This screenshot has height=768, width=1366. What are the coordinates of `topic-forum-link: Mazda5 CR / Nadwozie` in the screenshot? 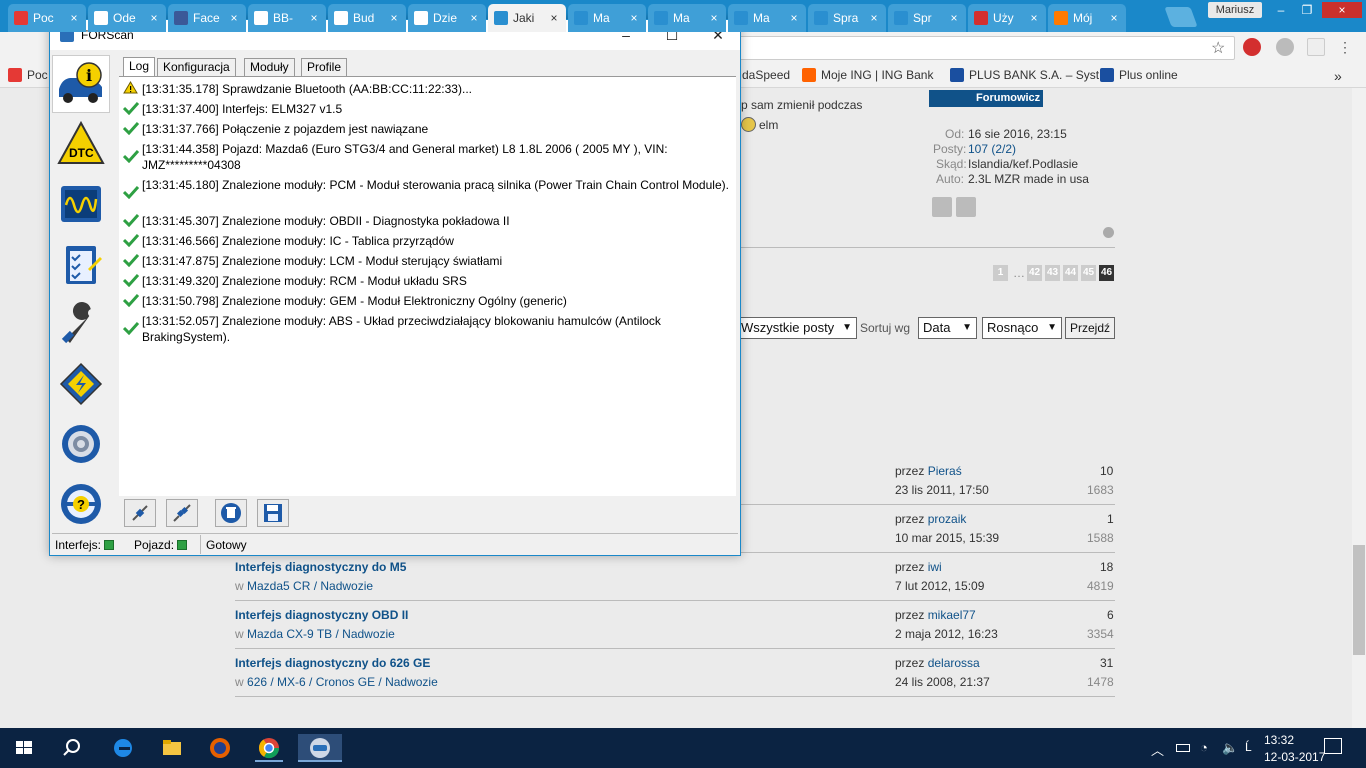 It's located at (310, 586).